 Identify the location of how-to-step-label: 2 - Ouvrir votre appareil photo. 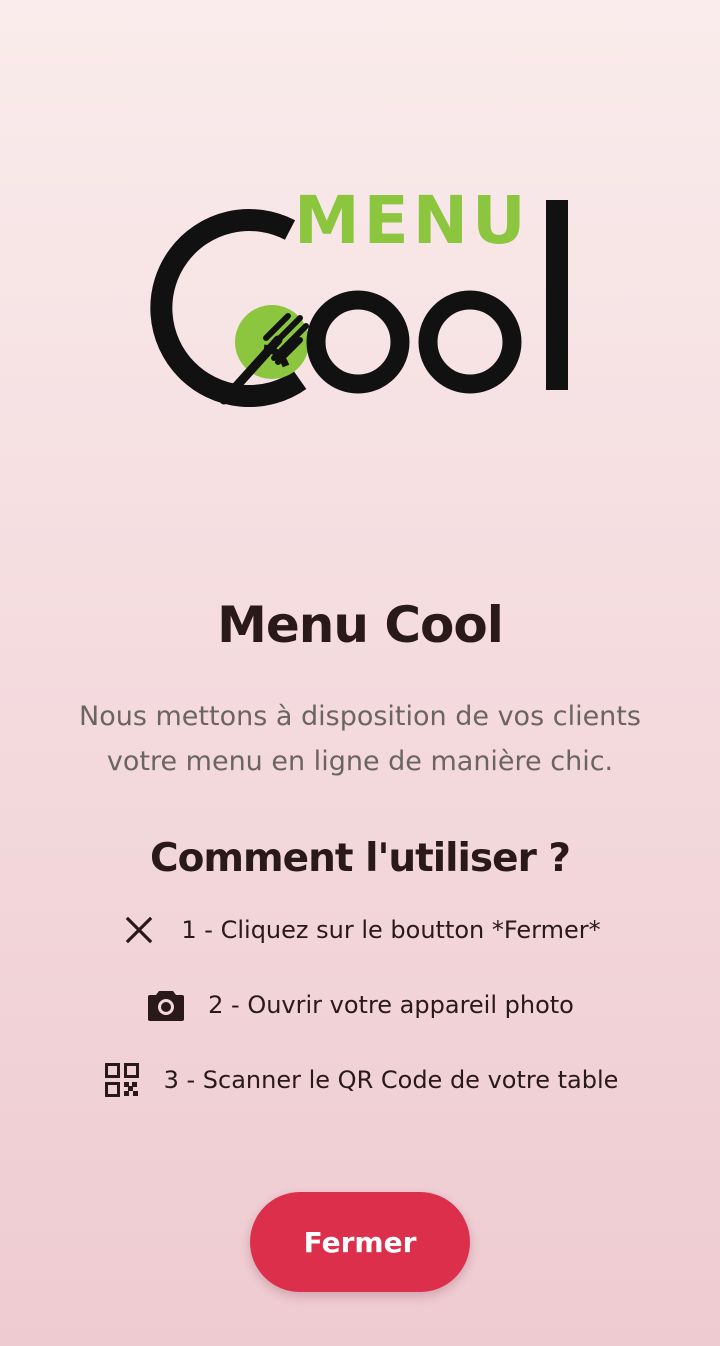
(391, 1005).